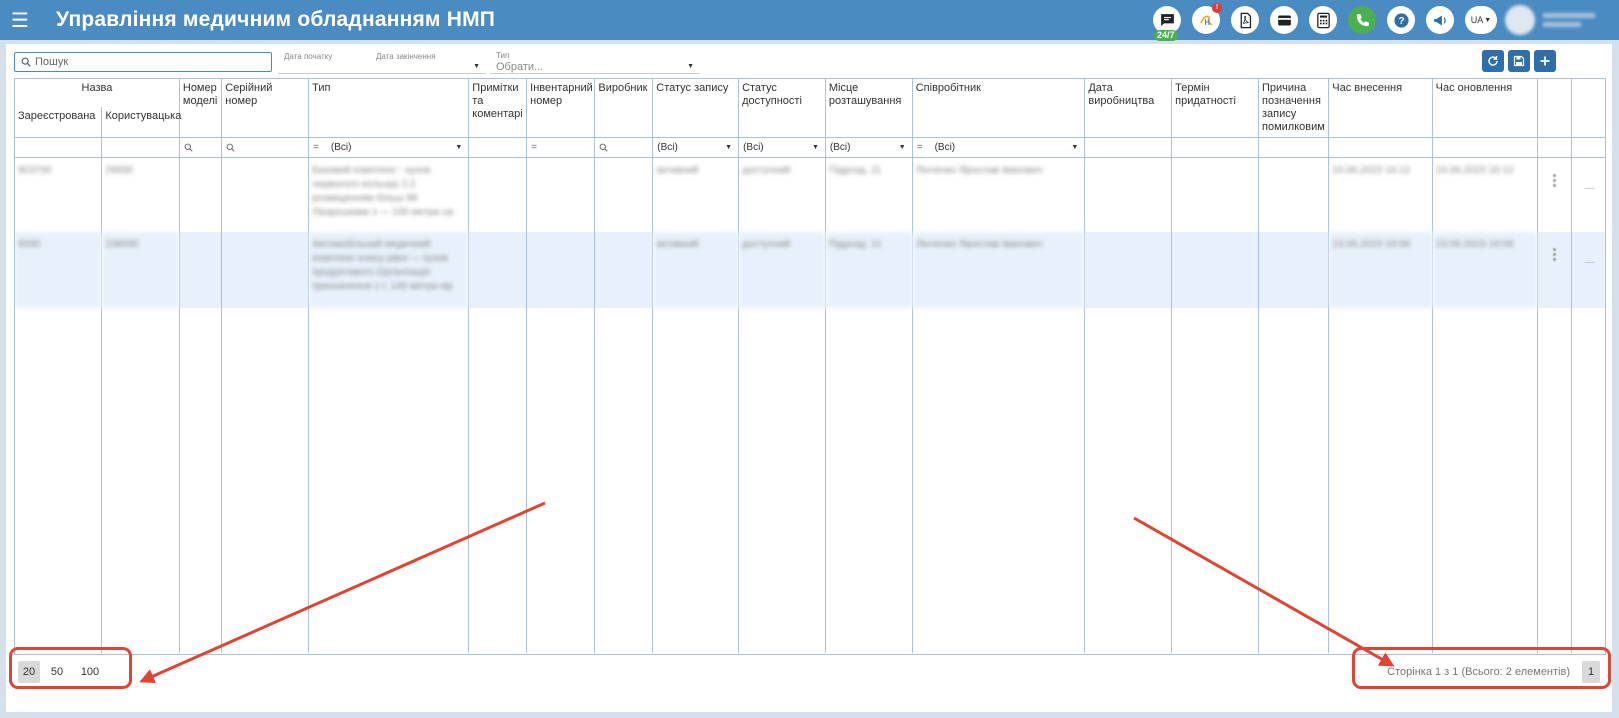 The height and width of the screenshot is (718, 1619). What do you see at coordinates (782, 269) in the screenshot?
I see `cell-availability: доступний` at bounding box center [782, 269].